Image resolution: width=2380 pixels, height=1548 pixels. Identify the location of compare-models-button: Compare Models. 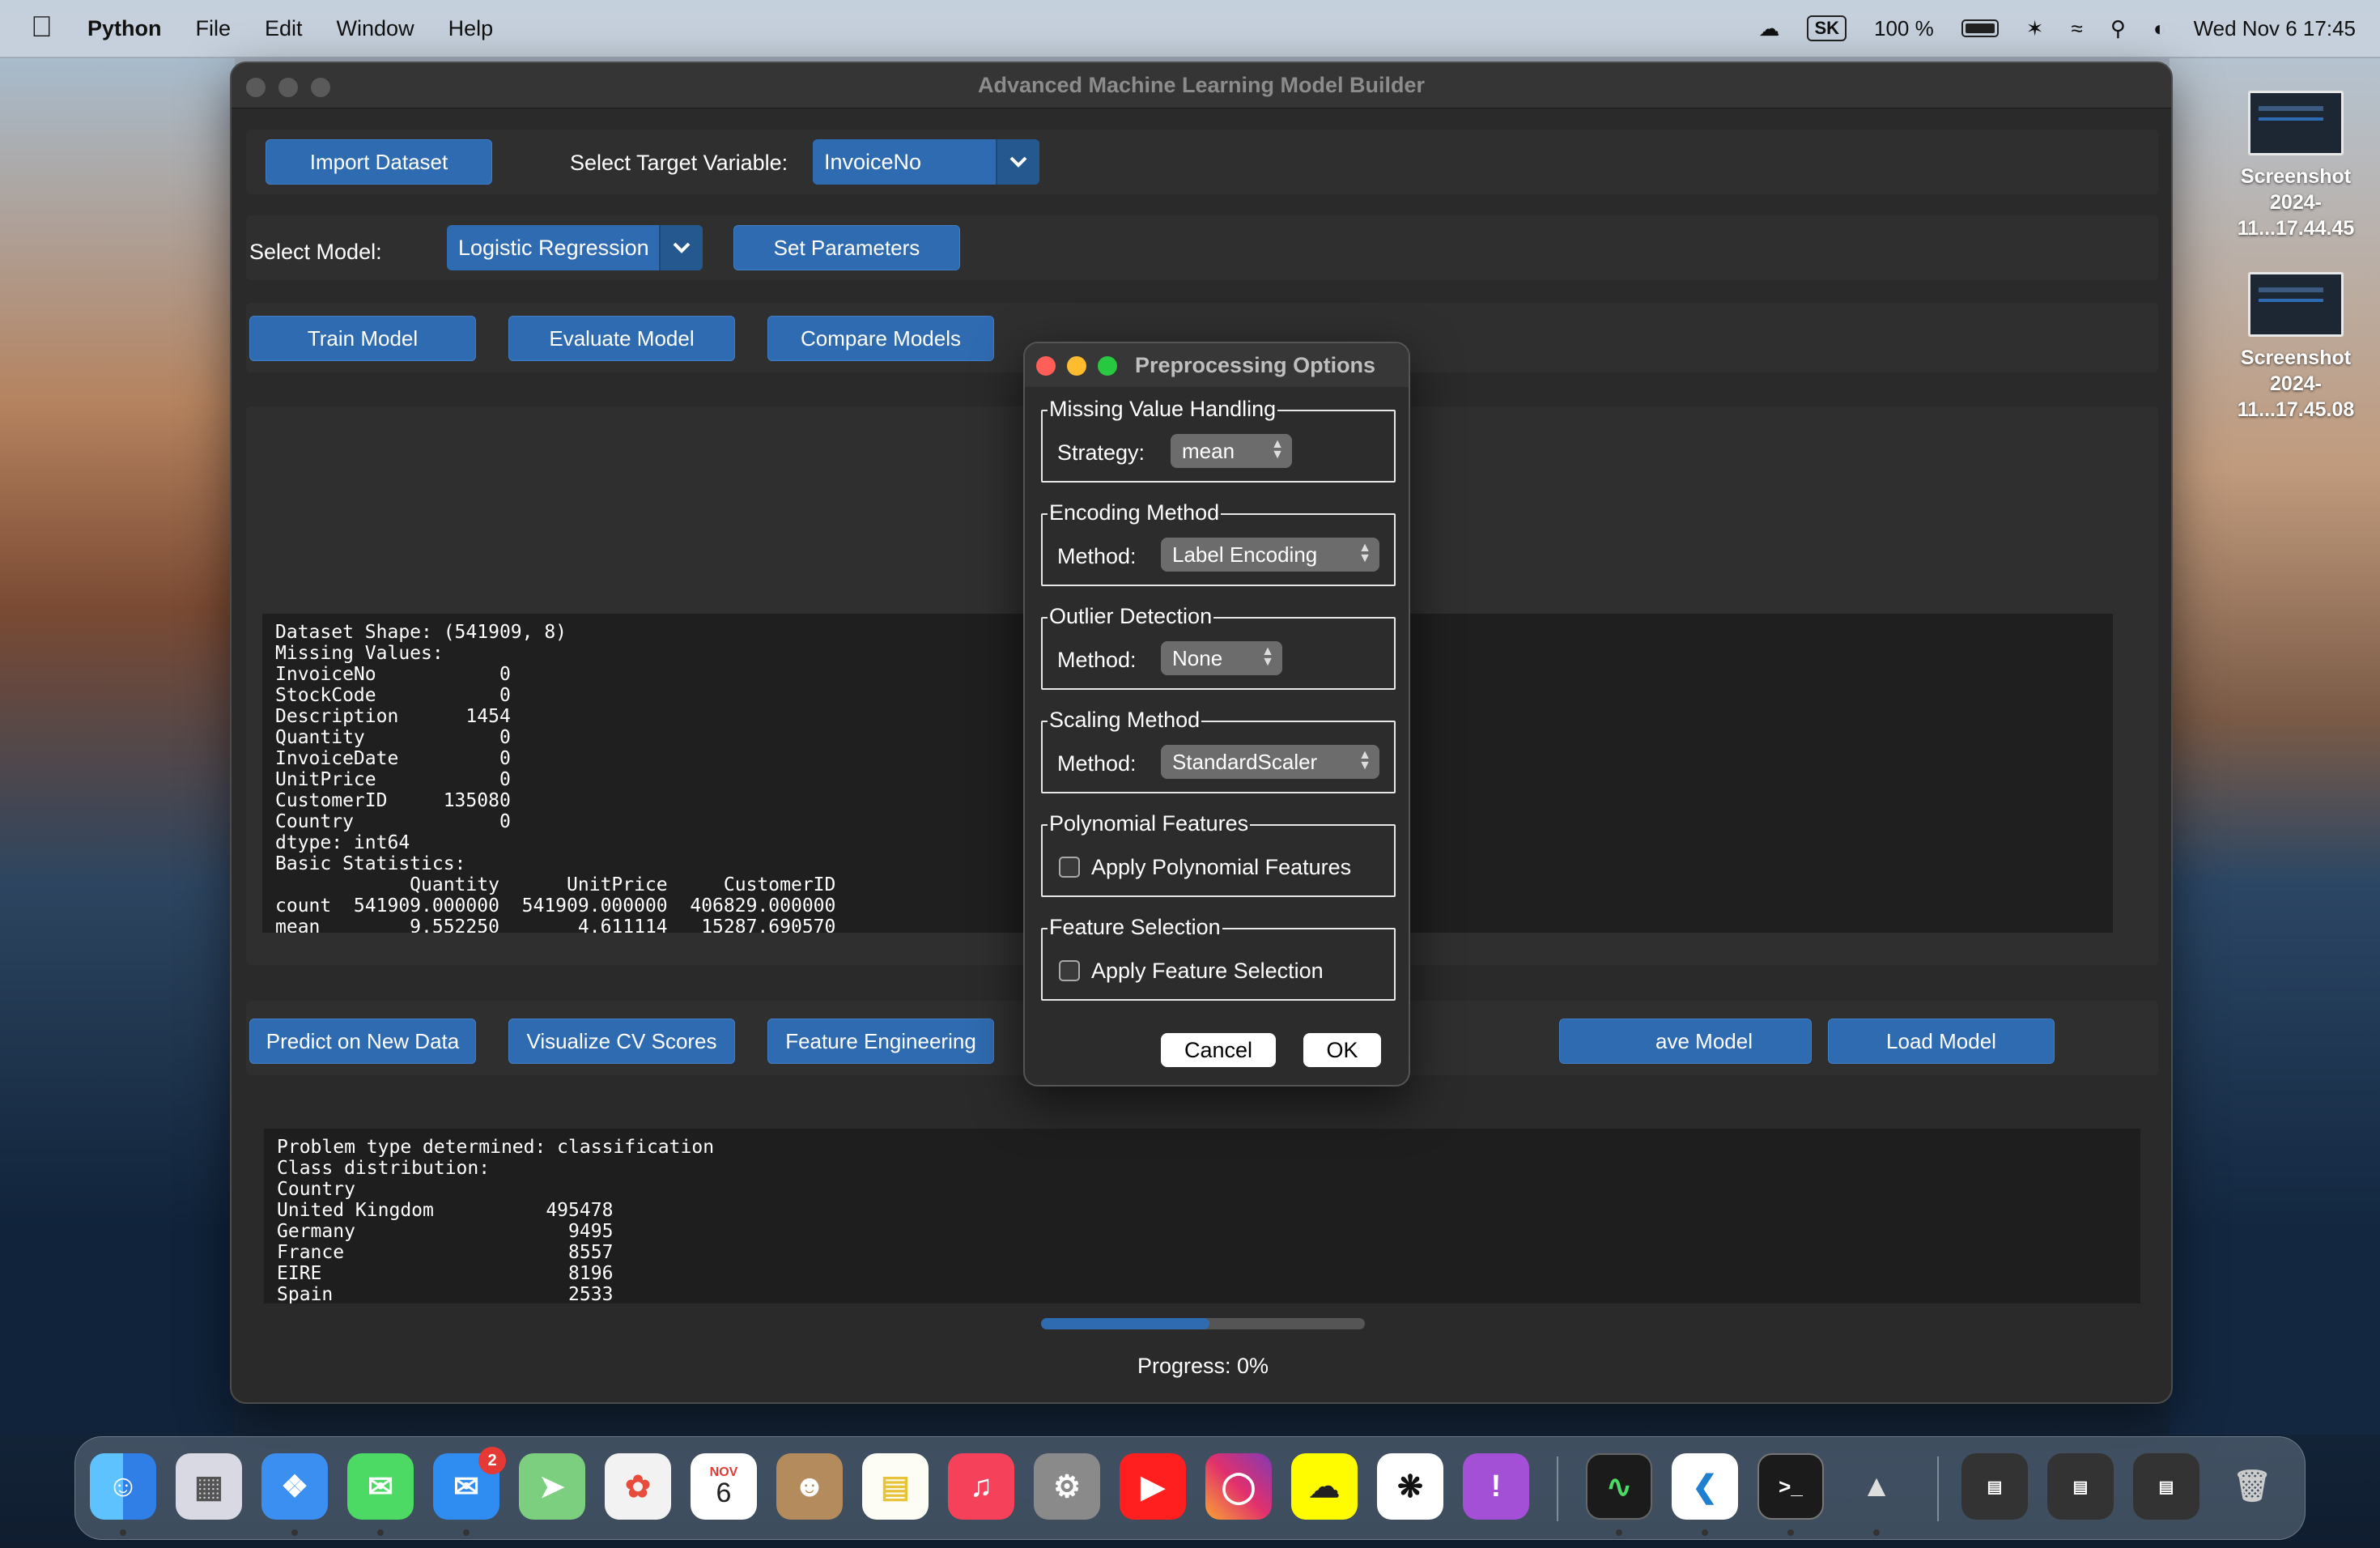
(881, 339).